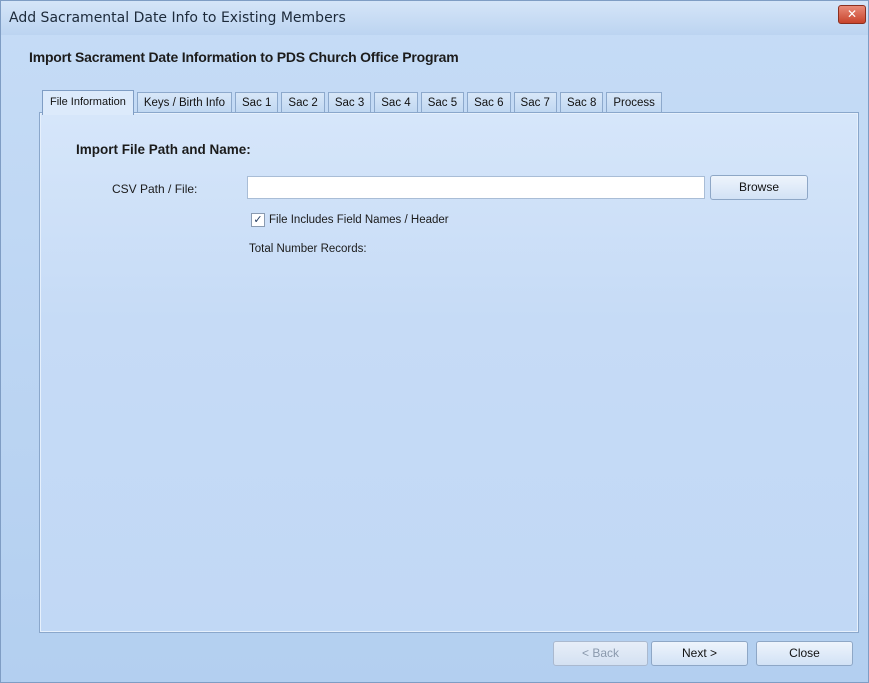  Describe the element at coordinates (476, 187) in the screenshot. I see `csv-path-input` at that location.